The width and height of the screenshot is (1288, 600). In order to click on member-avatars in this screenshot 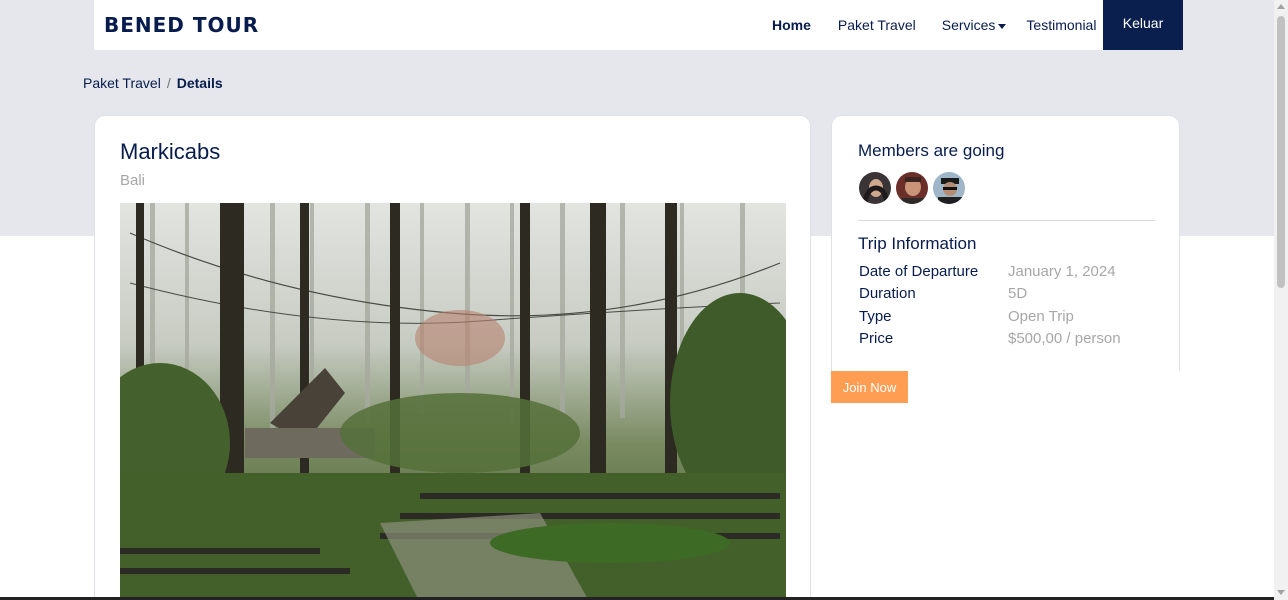, I will do `click(913, 188)`.